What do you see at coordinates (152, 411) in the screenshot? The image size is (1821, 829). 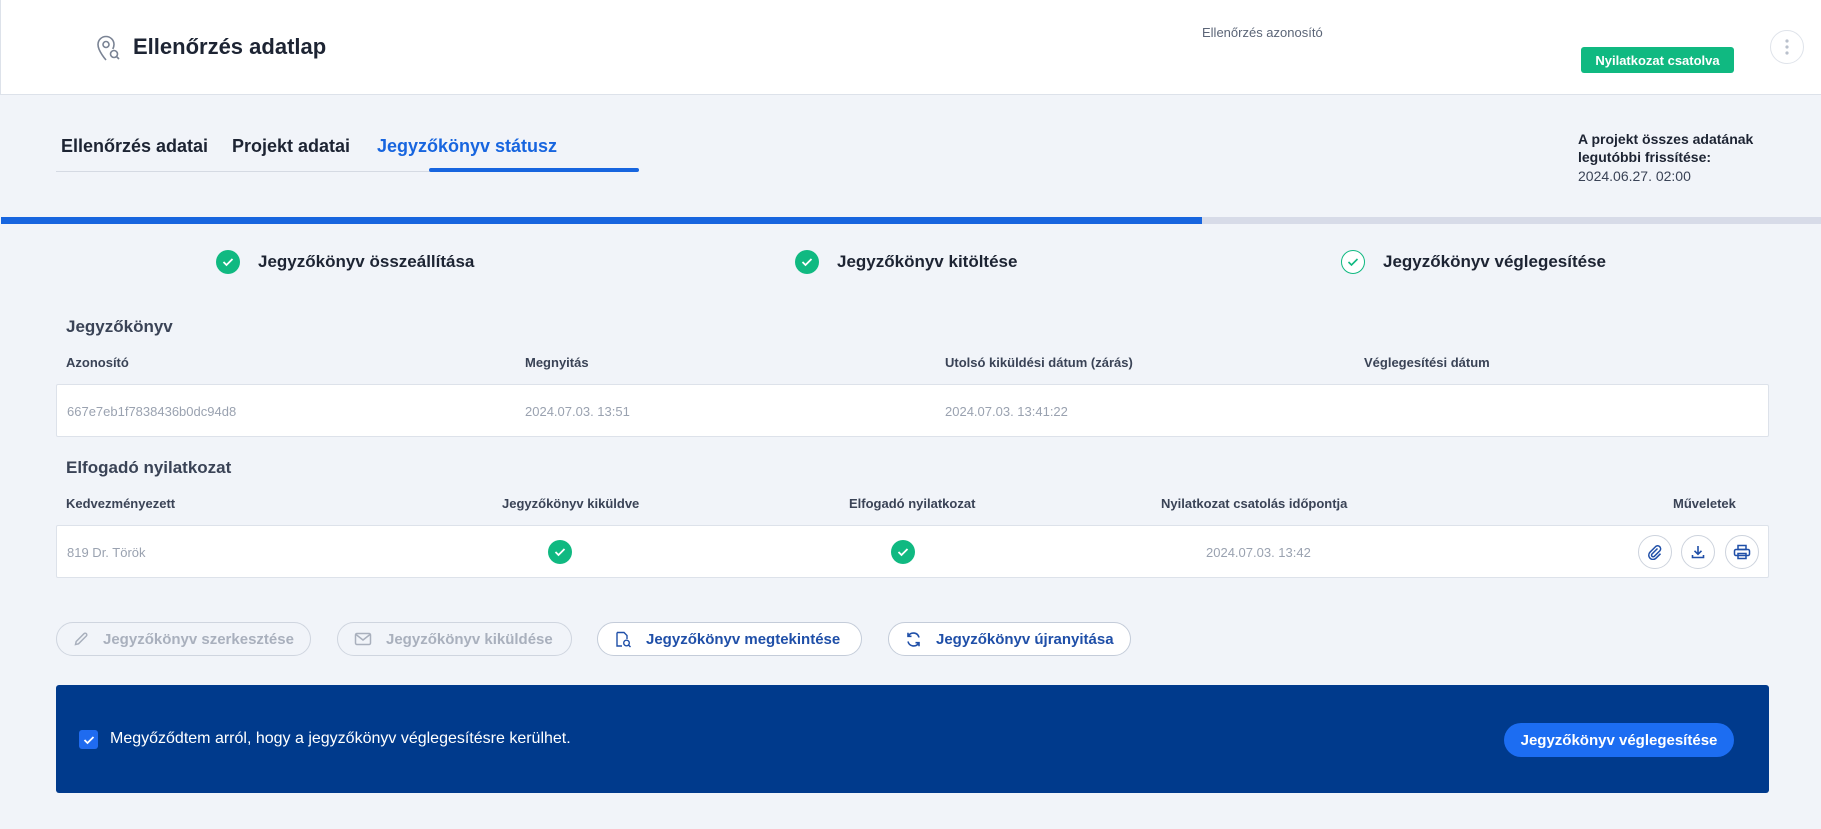 I see `cell-id: 667e7eb1f7838436b0dc94d8` at bounding box center [152, 411].